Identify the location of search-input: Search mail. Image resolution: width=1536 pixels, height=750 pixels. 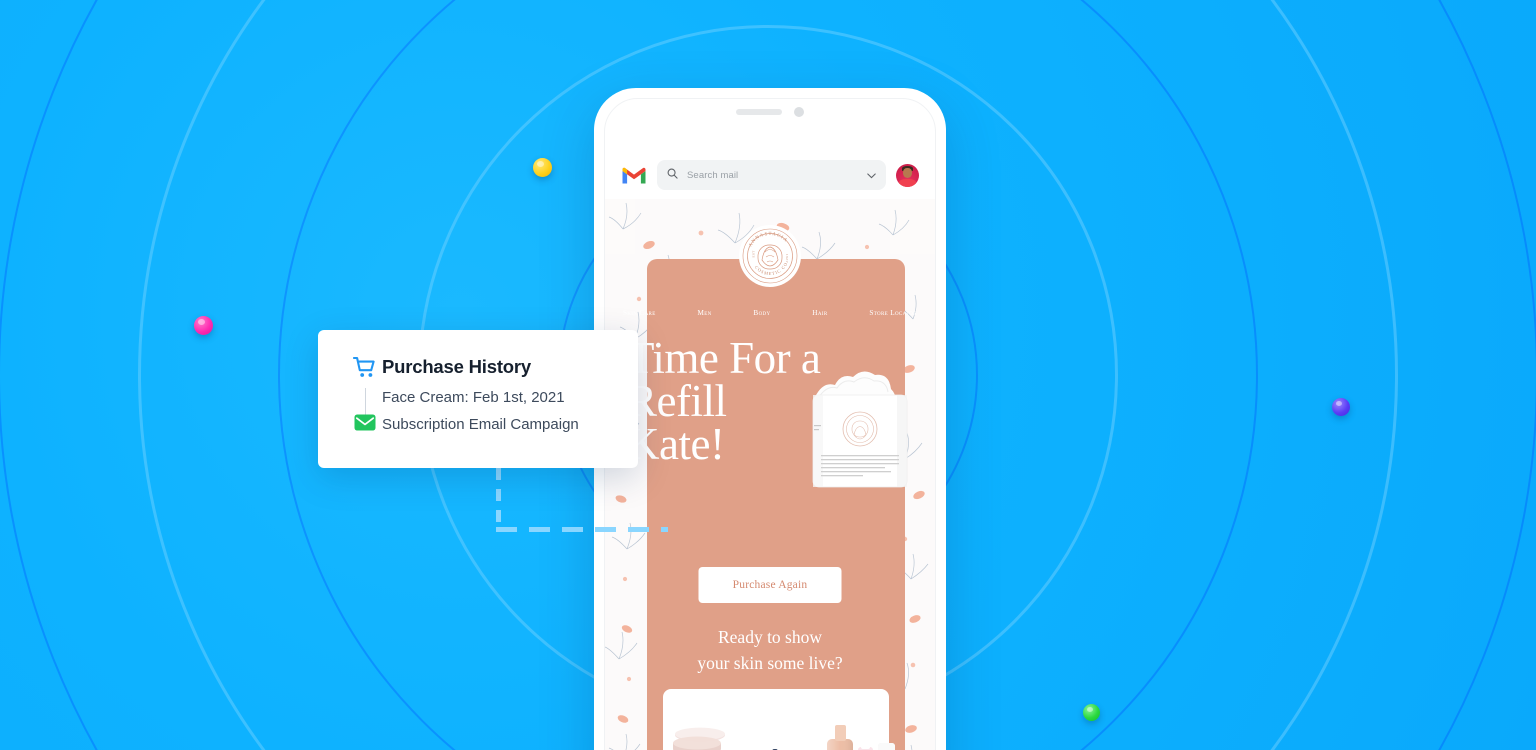
(771, 175).